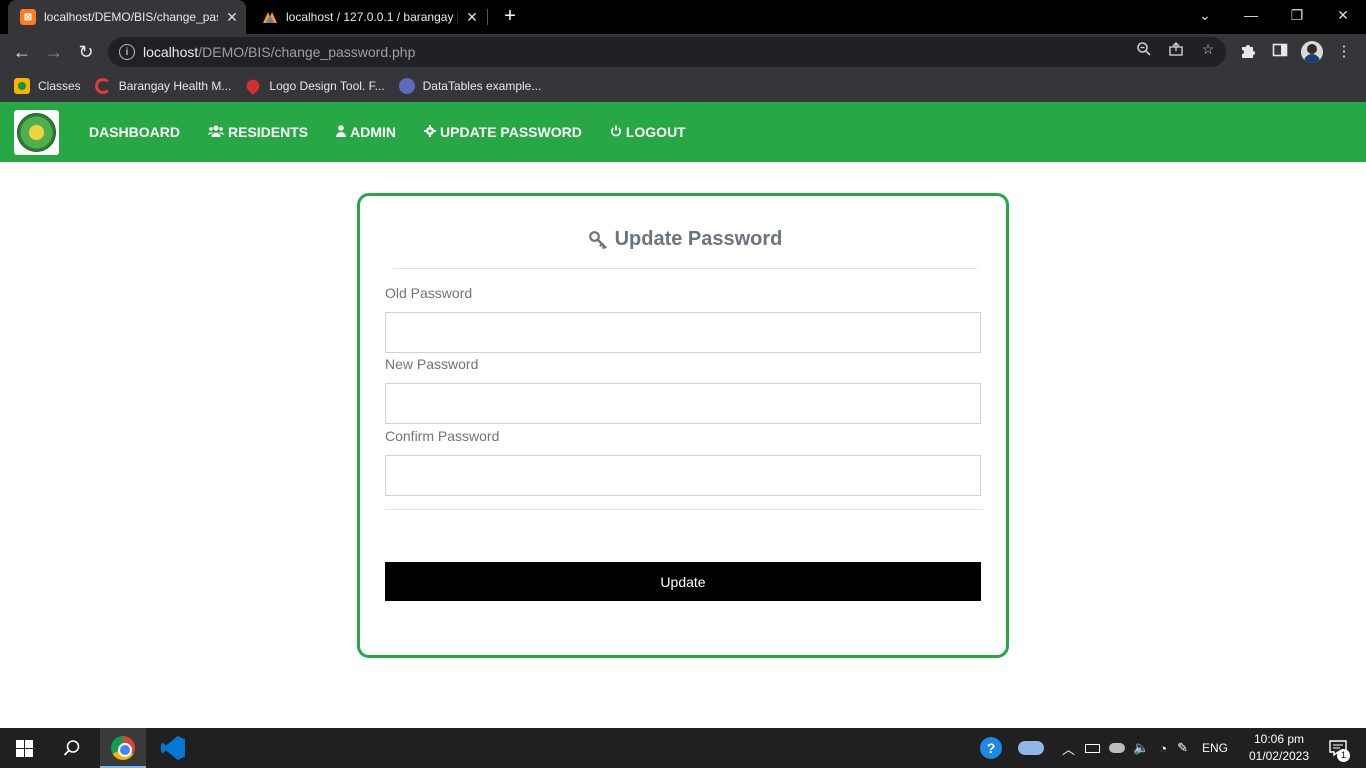 This screenshot has height=768, width=1366. What do you see at coordinates (1031, 748) in the screenshot?
I see `onedrive-cloud-icon` at bounding box center [1031, 748].